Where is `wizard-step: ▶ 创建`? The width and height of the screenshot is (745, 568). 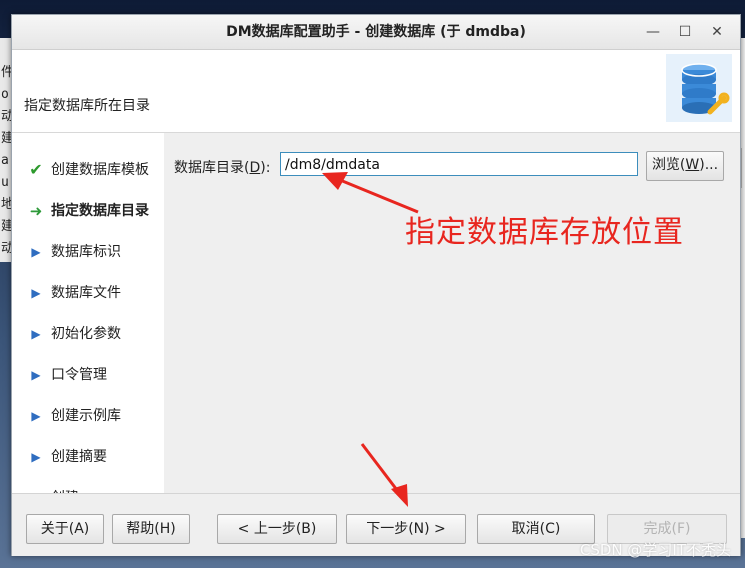 wizard-step: ▶ 创建 is located at coordinates (87, 489).